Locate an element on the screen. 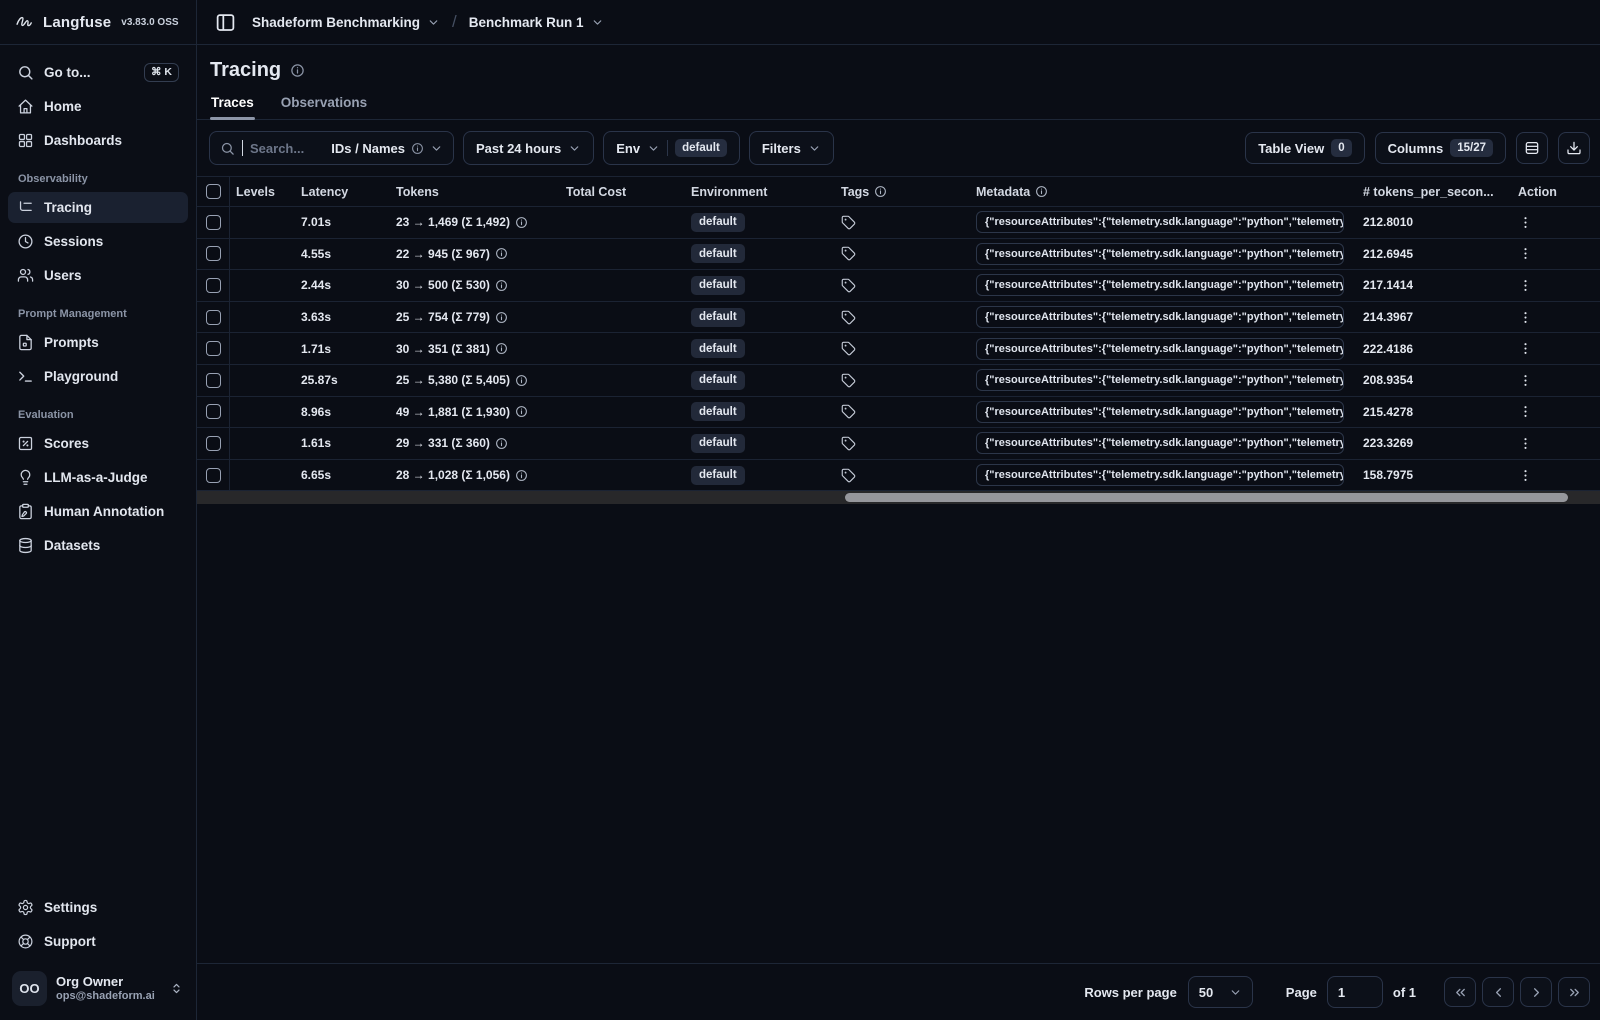  env-select: Env default is located at coordinates (671, 148).